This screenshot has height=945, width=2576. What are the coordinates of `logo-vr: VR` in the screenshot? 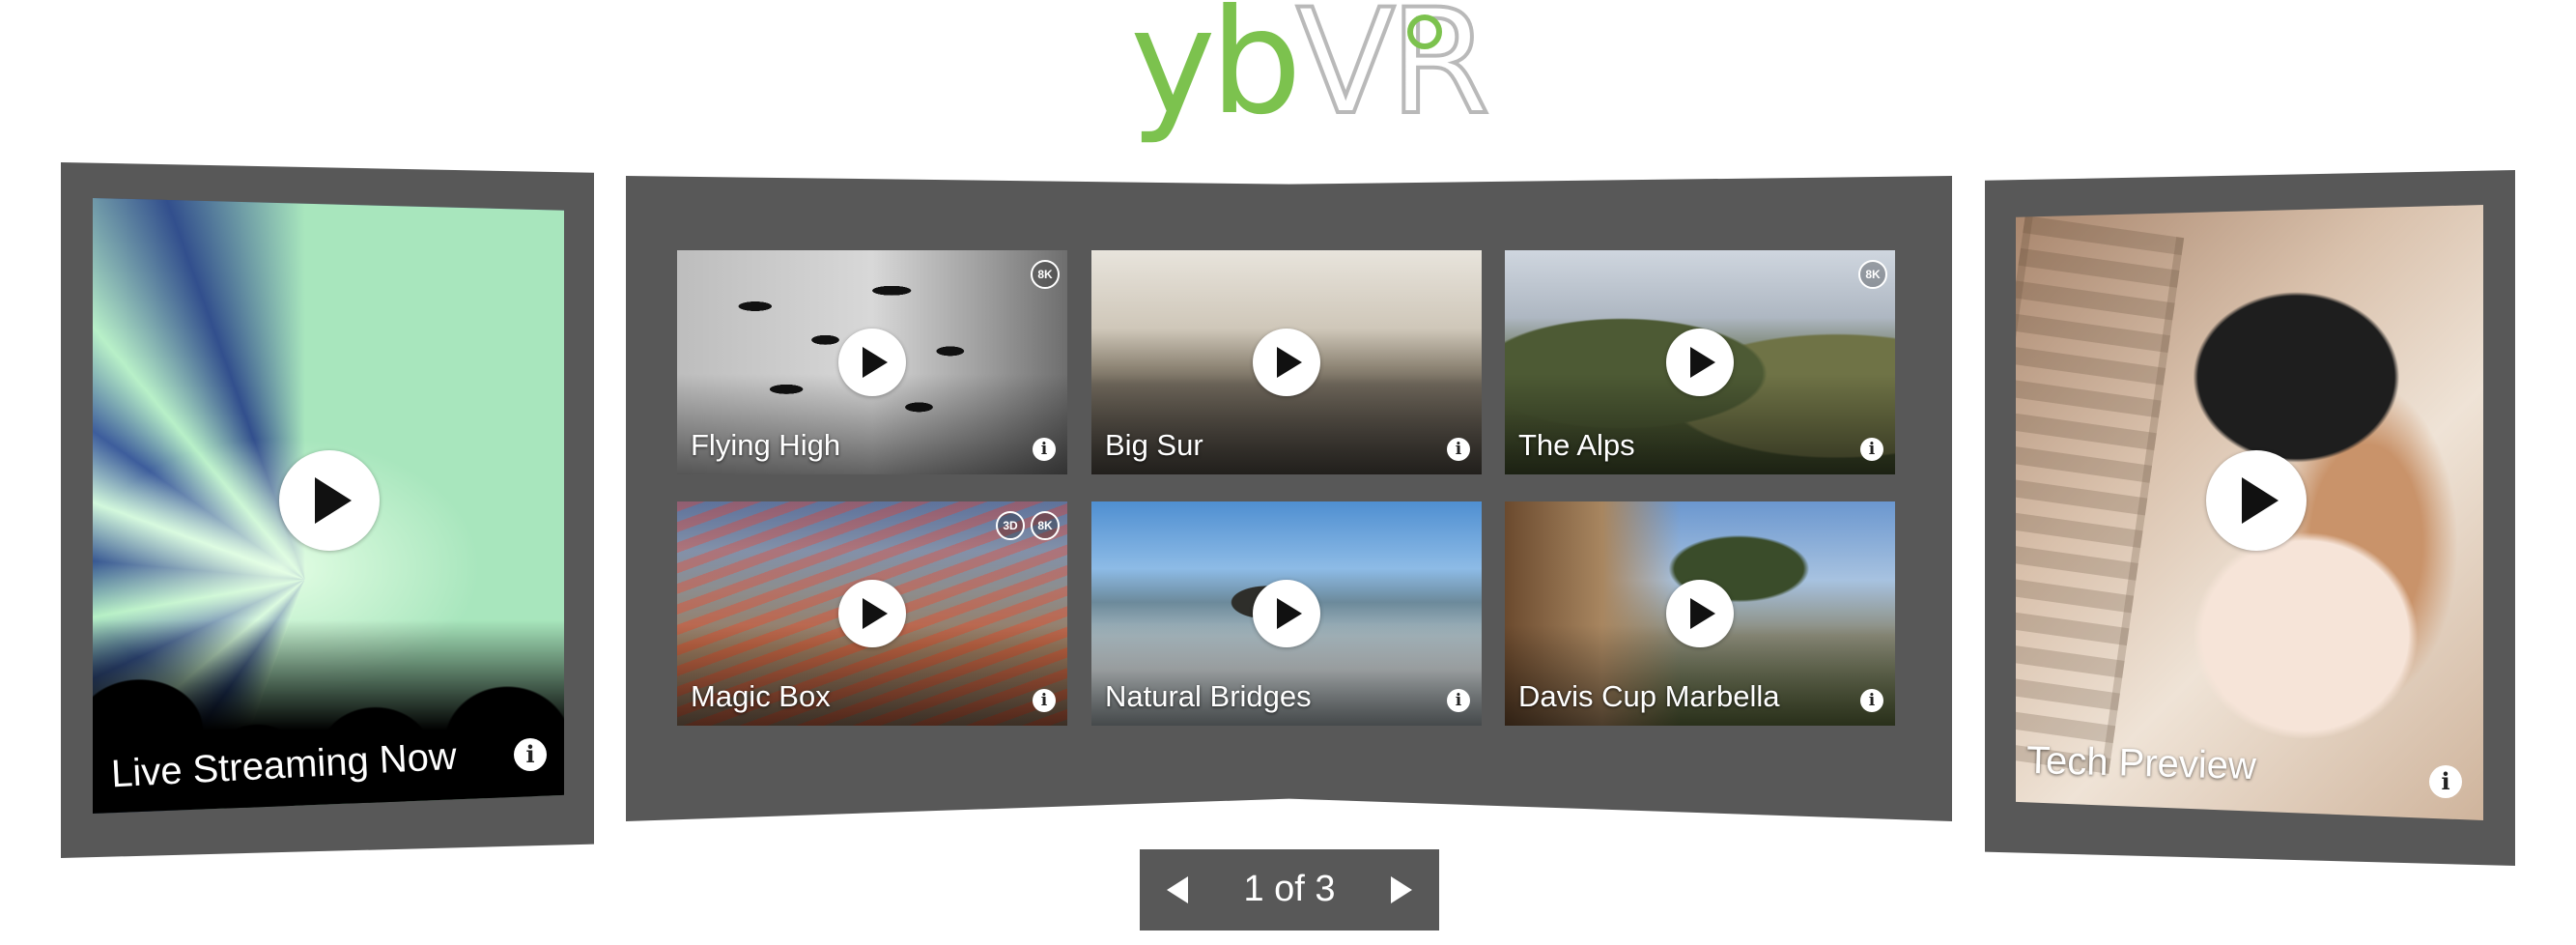 It's located at (1393, 74).